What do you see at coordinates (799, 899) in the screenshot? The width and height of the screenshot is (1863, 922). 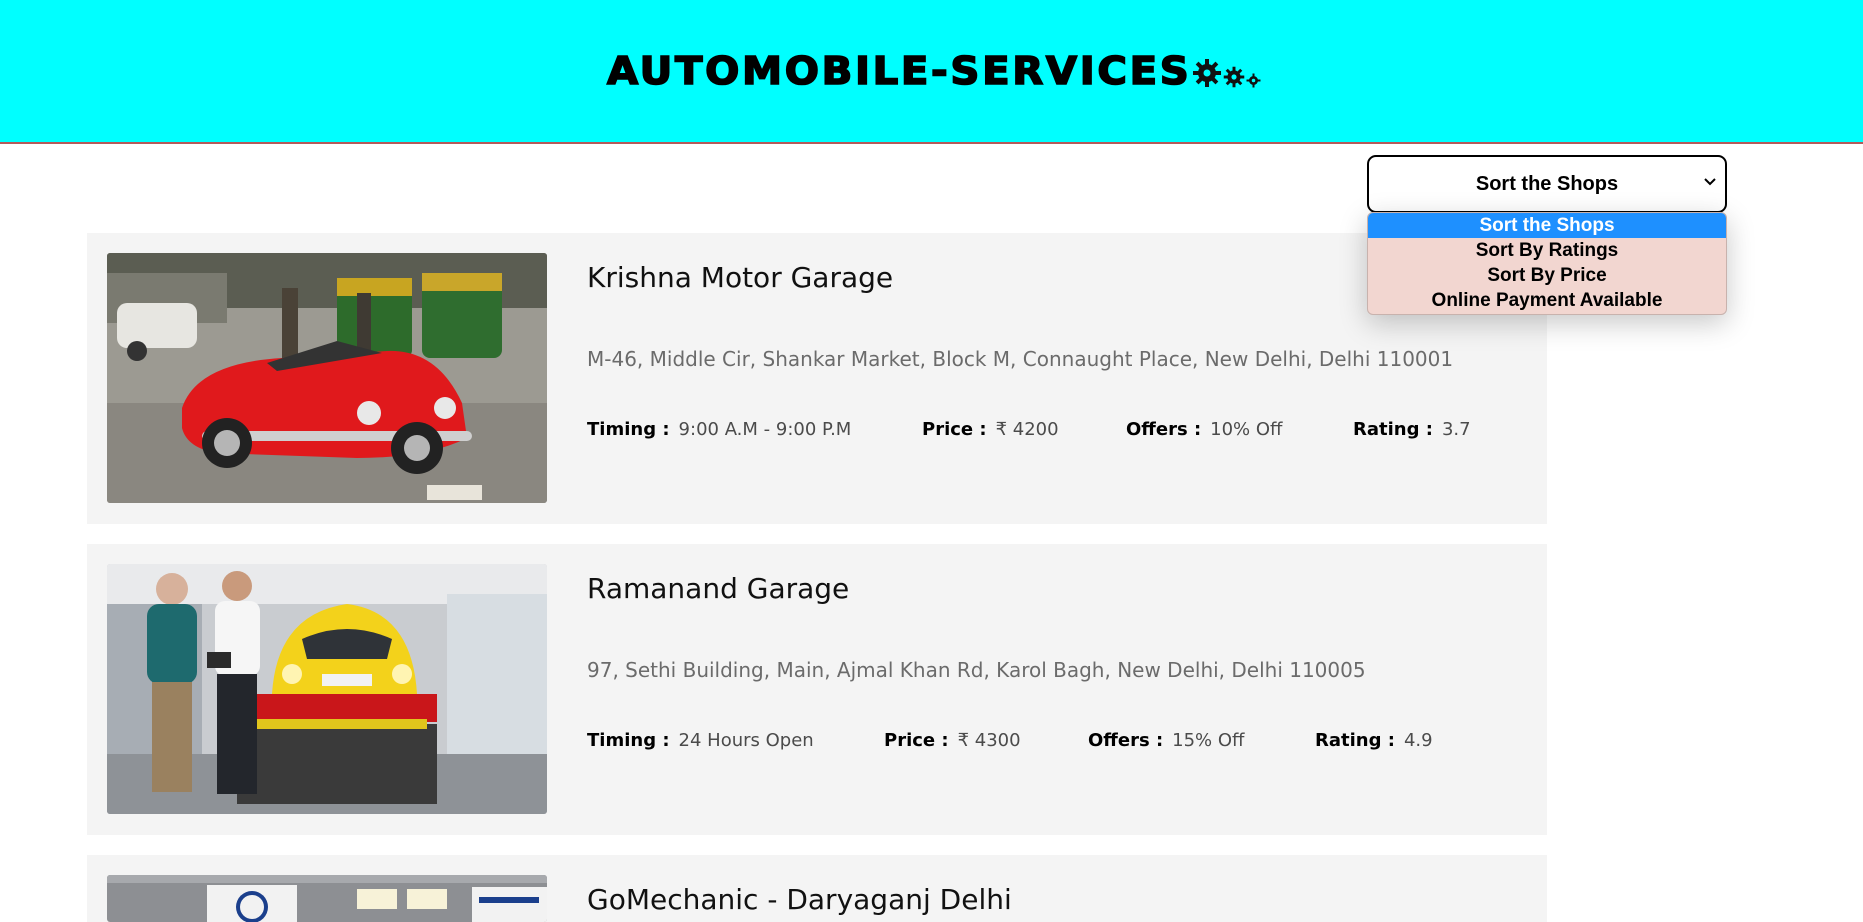 I see `shop-name: GoMechanic - Daryaganj Delhi` at bounding box center [799, 899].